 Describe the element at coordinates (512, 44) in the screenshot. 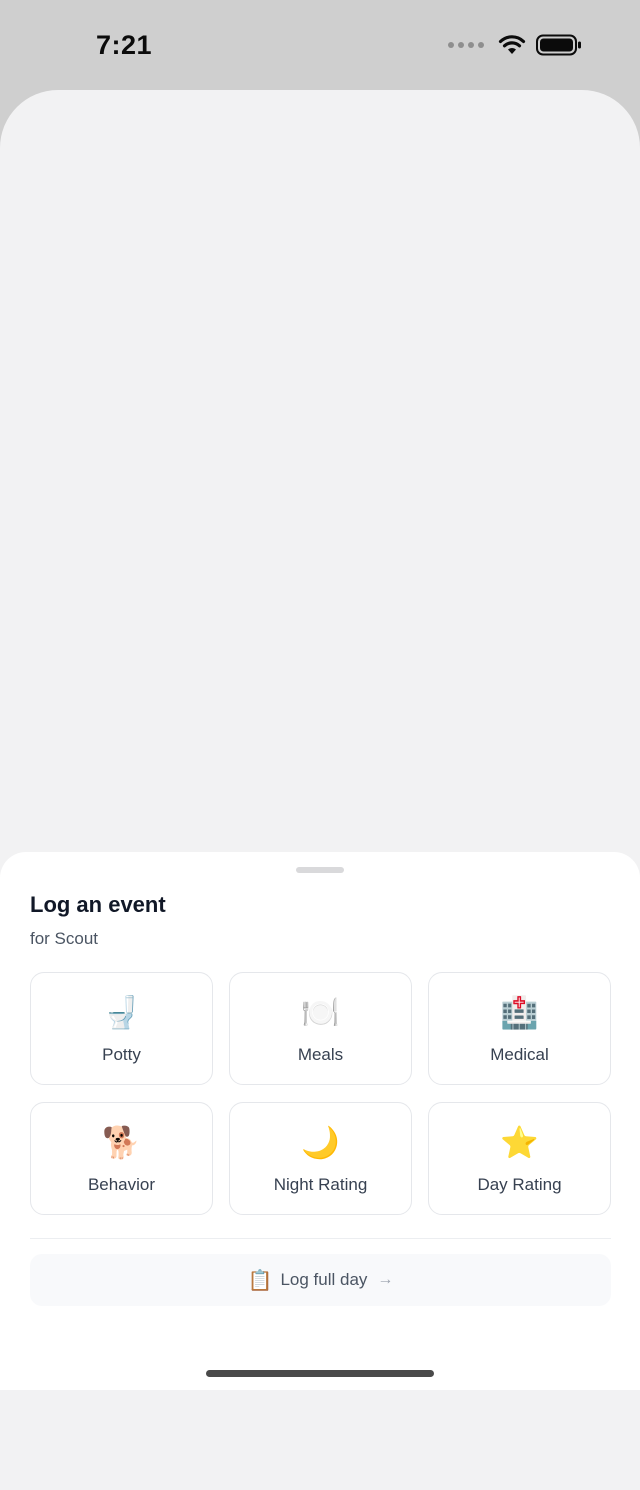

I see `wifi-icon` at that location.